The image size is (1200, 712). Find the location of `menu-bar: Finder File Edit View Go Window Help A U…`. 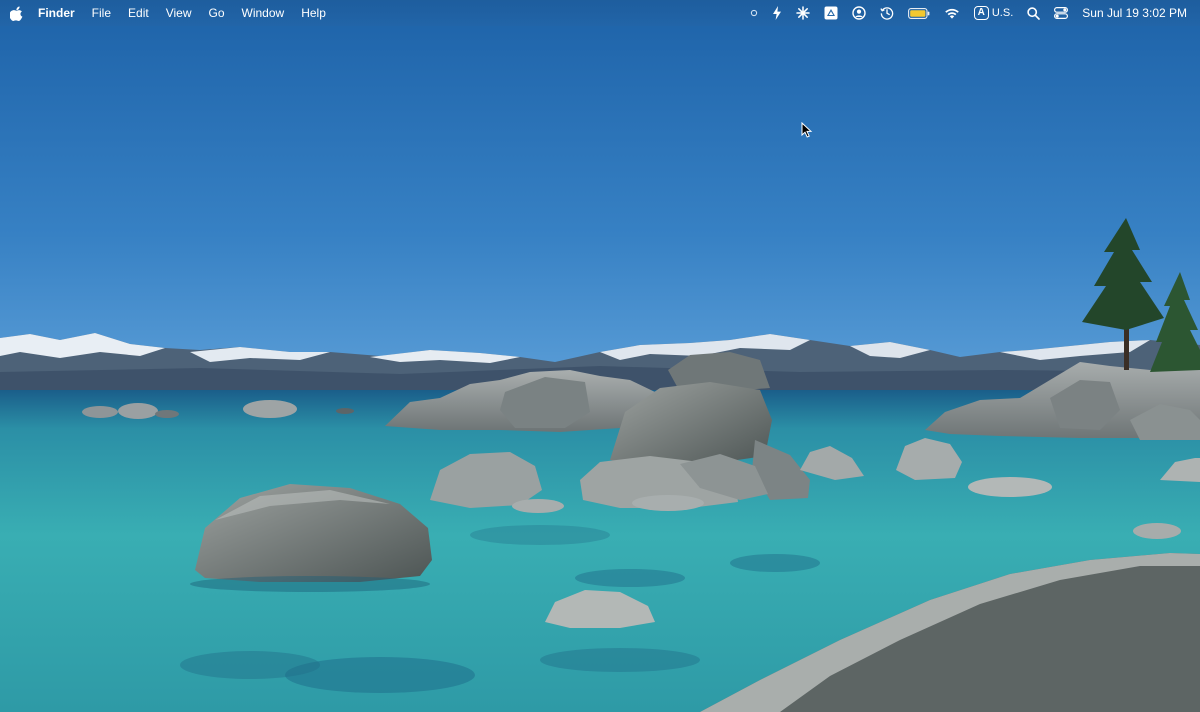

menu-bar: Finder File Edit View Go Window Help A U… is located at coordinates (600, 13).